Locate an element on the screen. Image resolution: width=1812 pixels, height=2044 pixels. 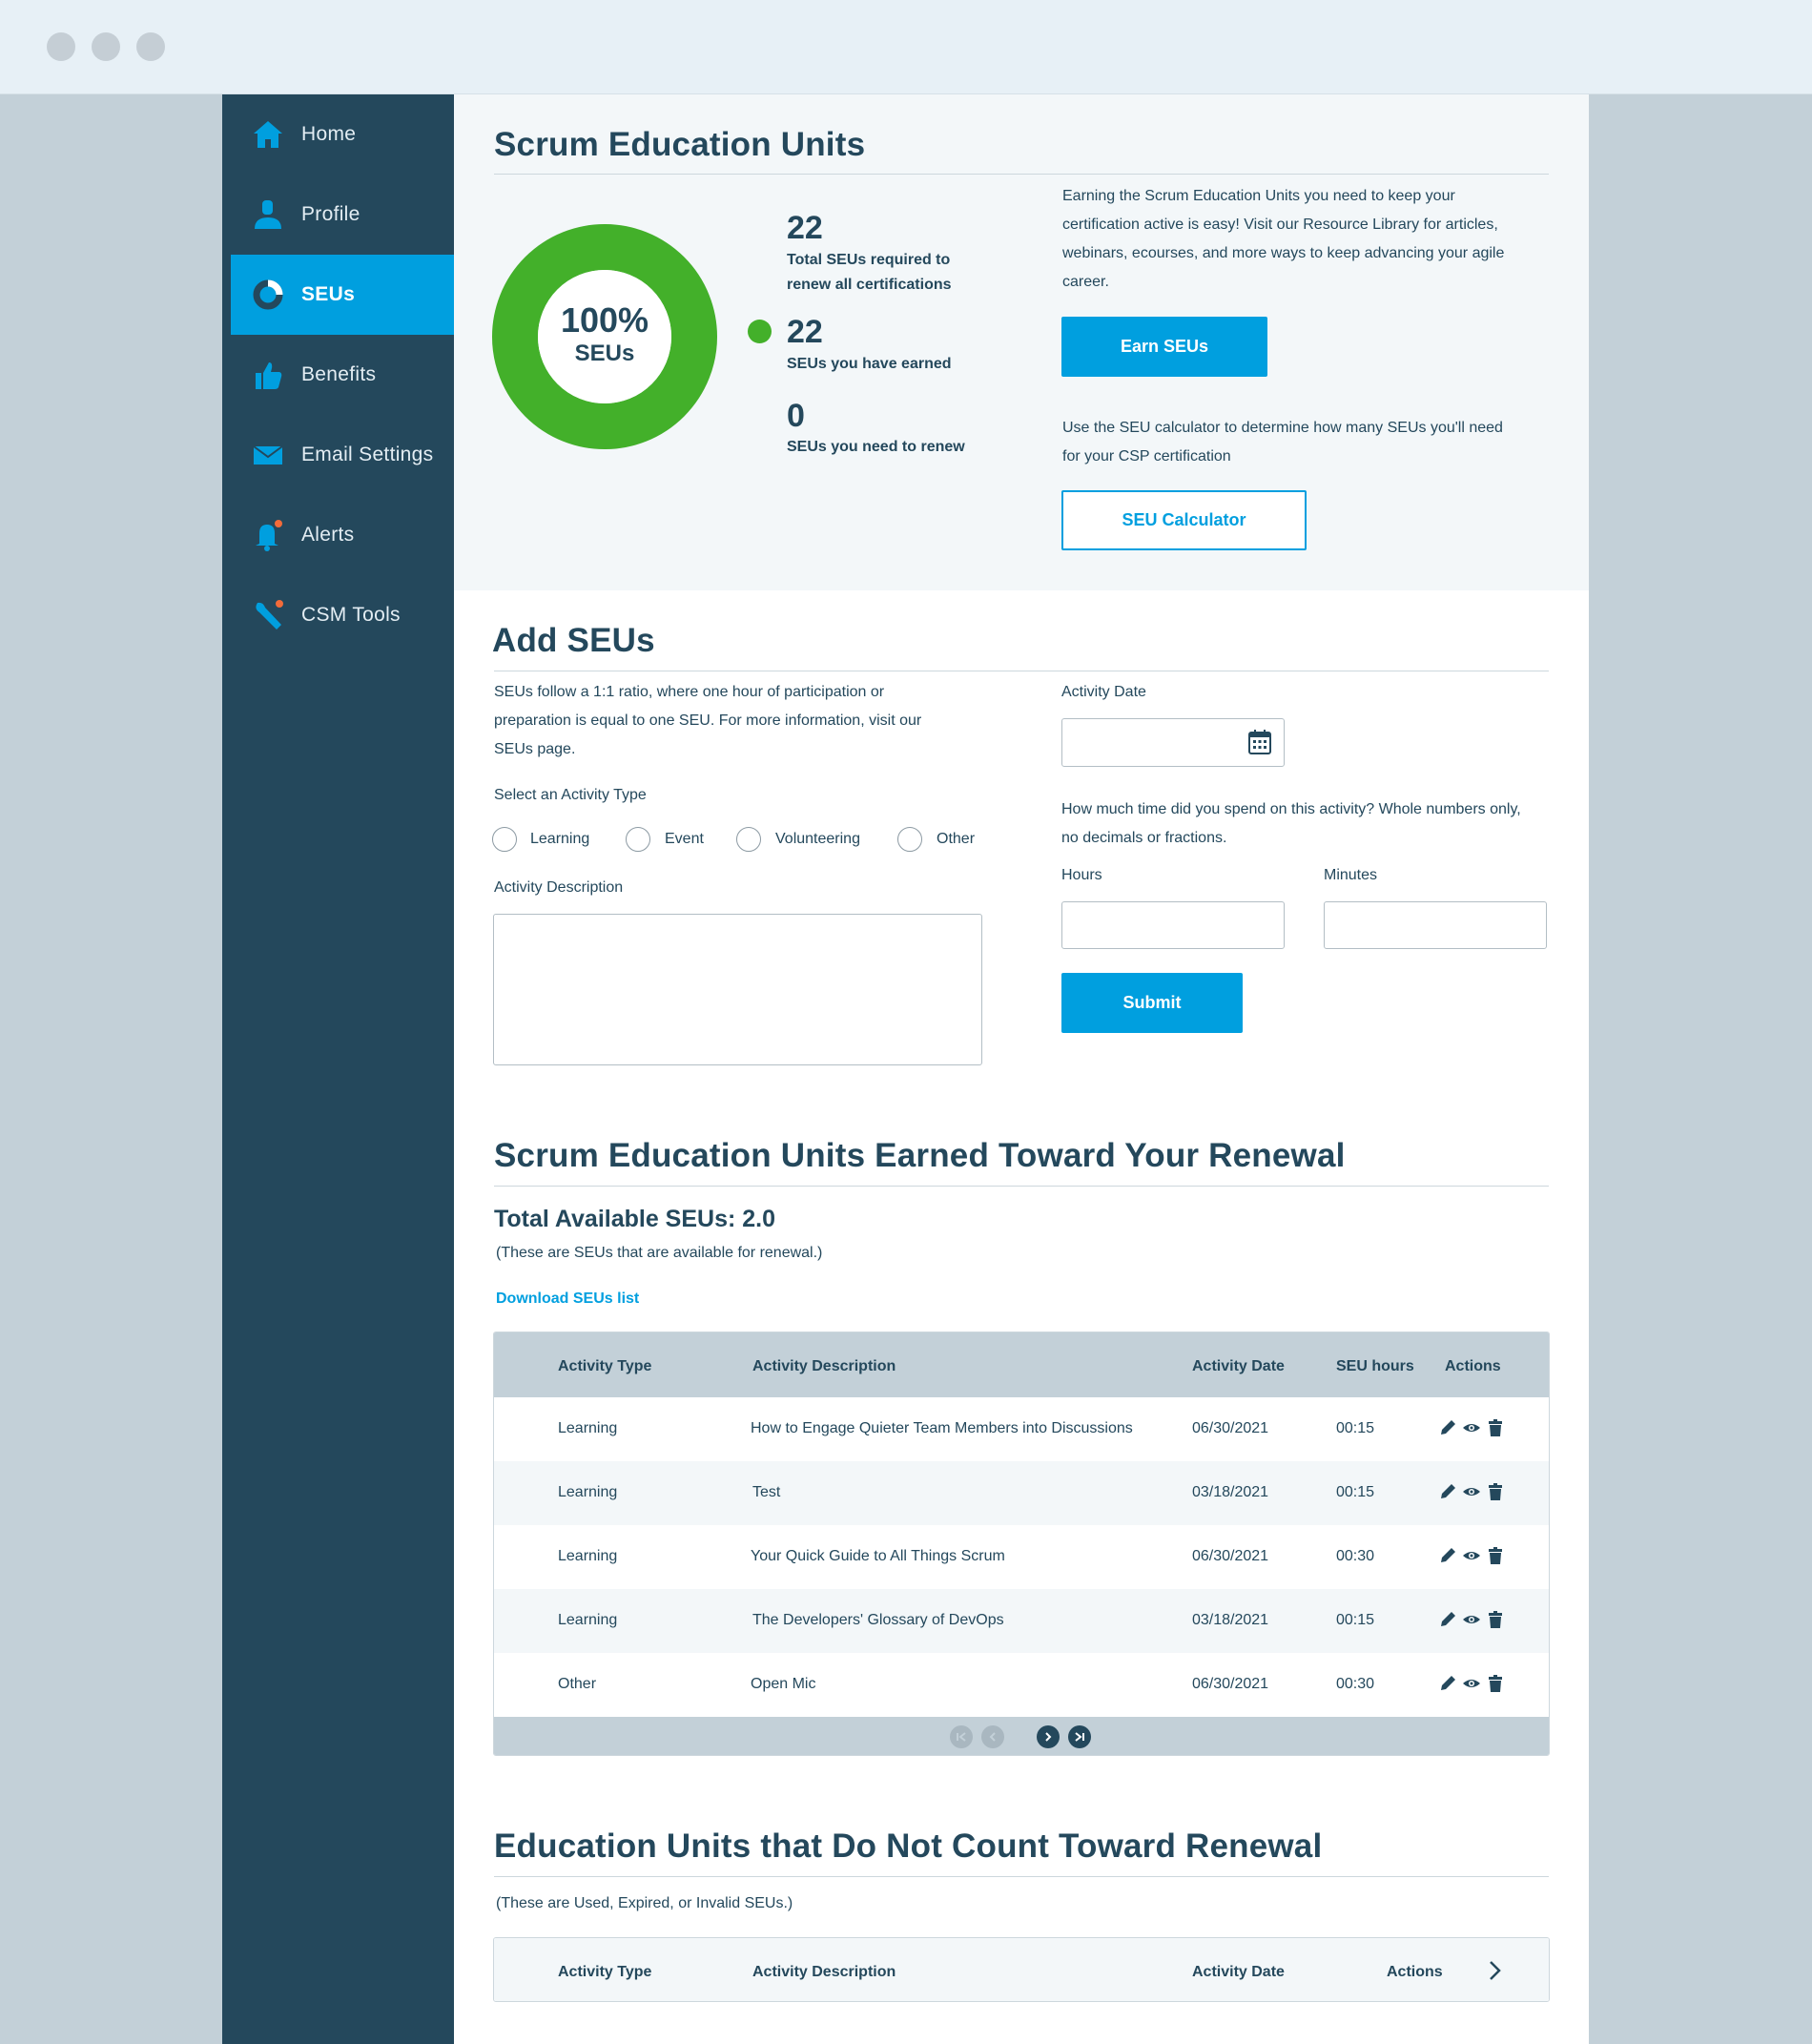
next-page-icon is located at coordinates (1049, 1736).